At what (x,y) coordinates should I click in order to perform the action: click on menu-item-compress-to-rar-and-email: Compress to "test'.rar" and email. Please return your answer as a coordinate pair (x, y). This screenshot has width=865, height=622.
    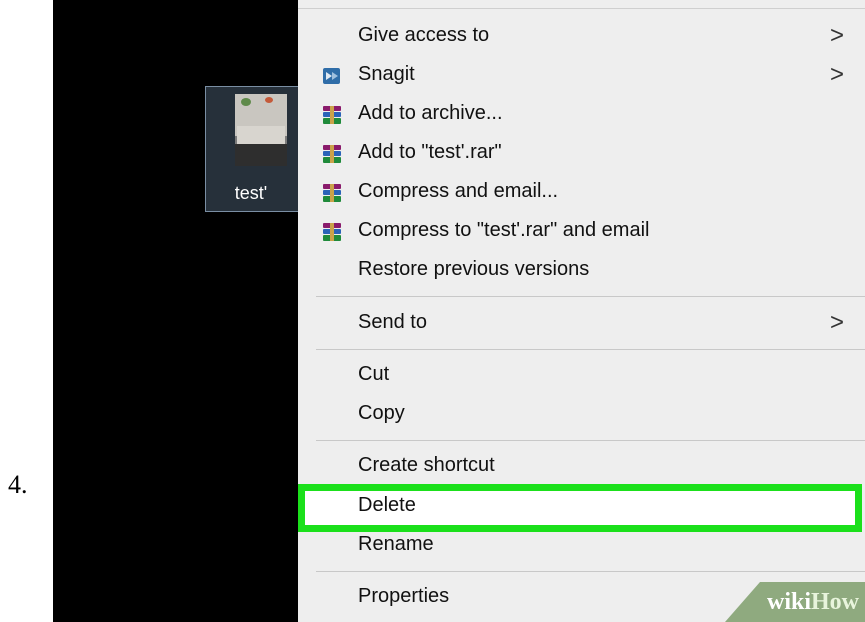
    Looking at the image, I should click on (581, 232).